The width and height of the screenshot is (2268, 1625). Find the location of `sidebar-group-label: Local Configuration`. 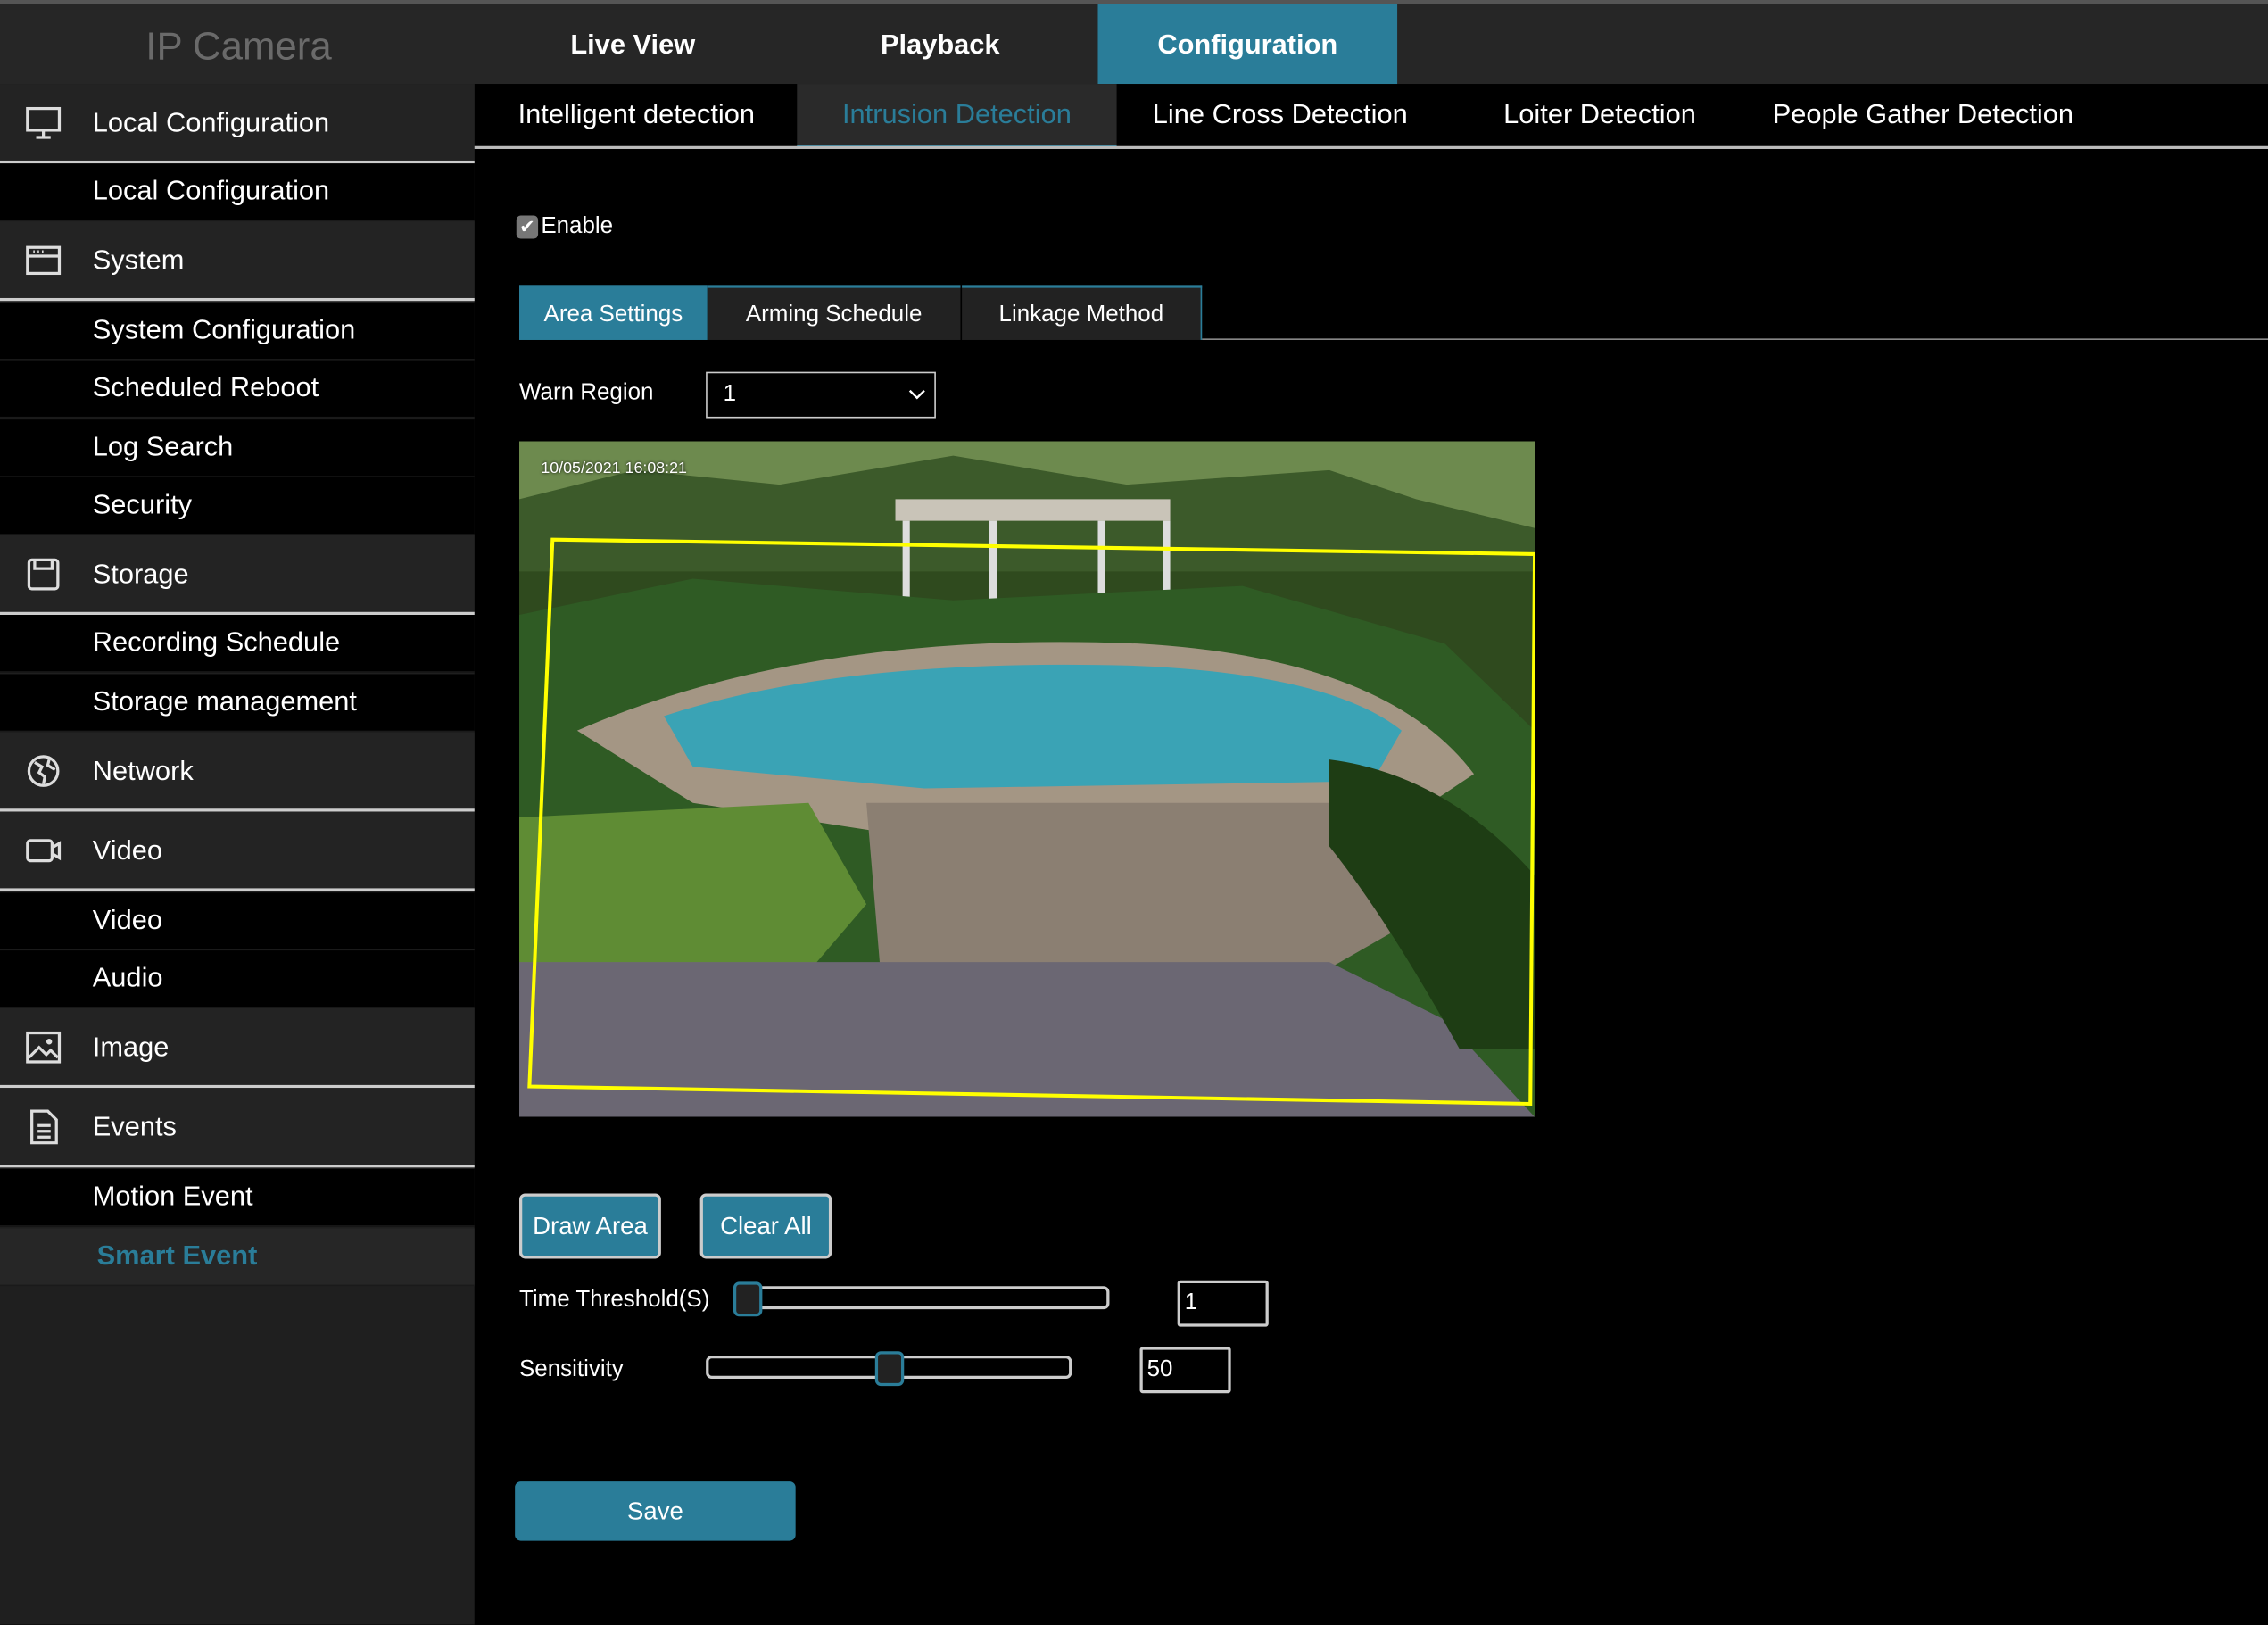

sidebar-group-label: Local Configuration is located at coordinates (211, 123).